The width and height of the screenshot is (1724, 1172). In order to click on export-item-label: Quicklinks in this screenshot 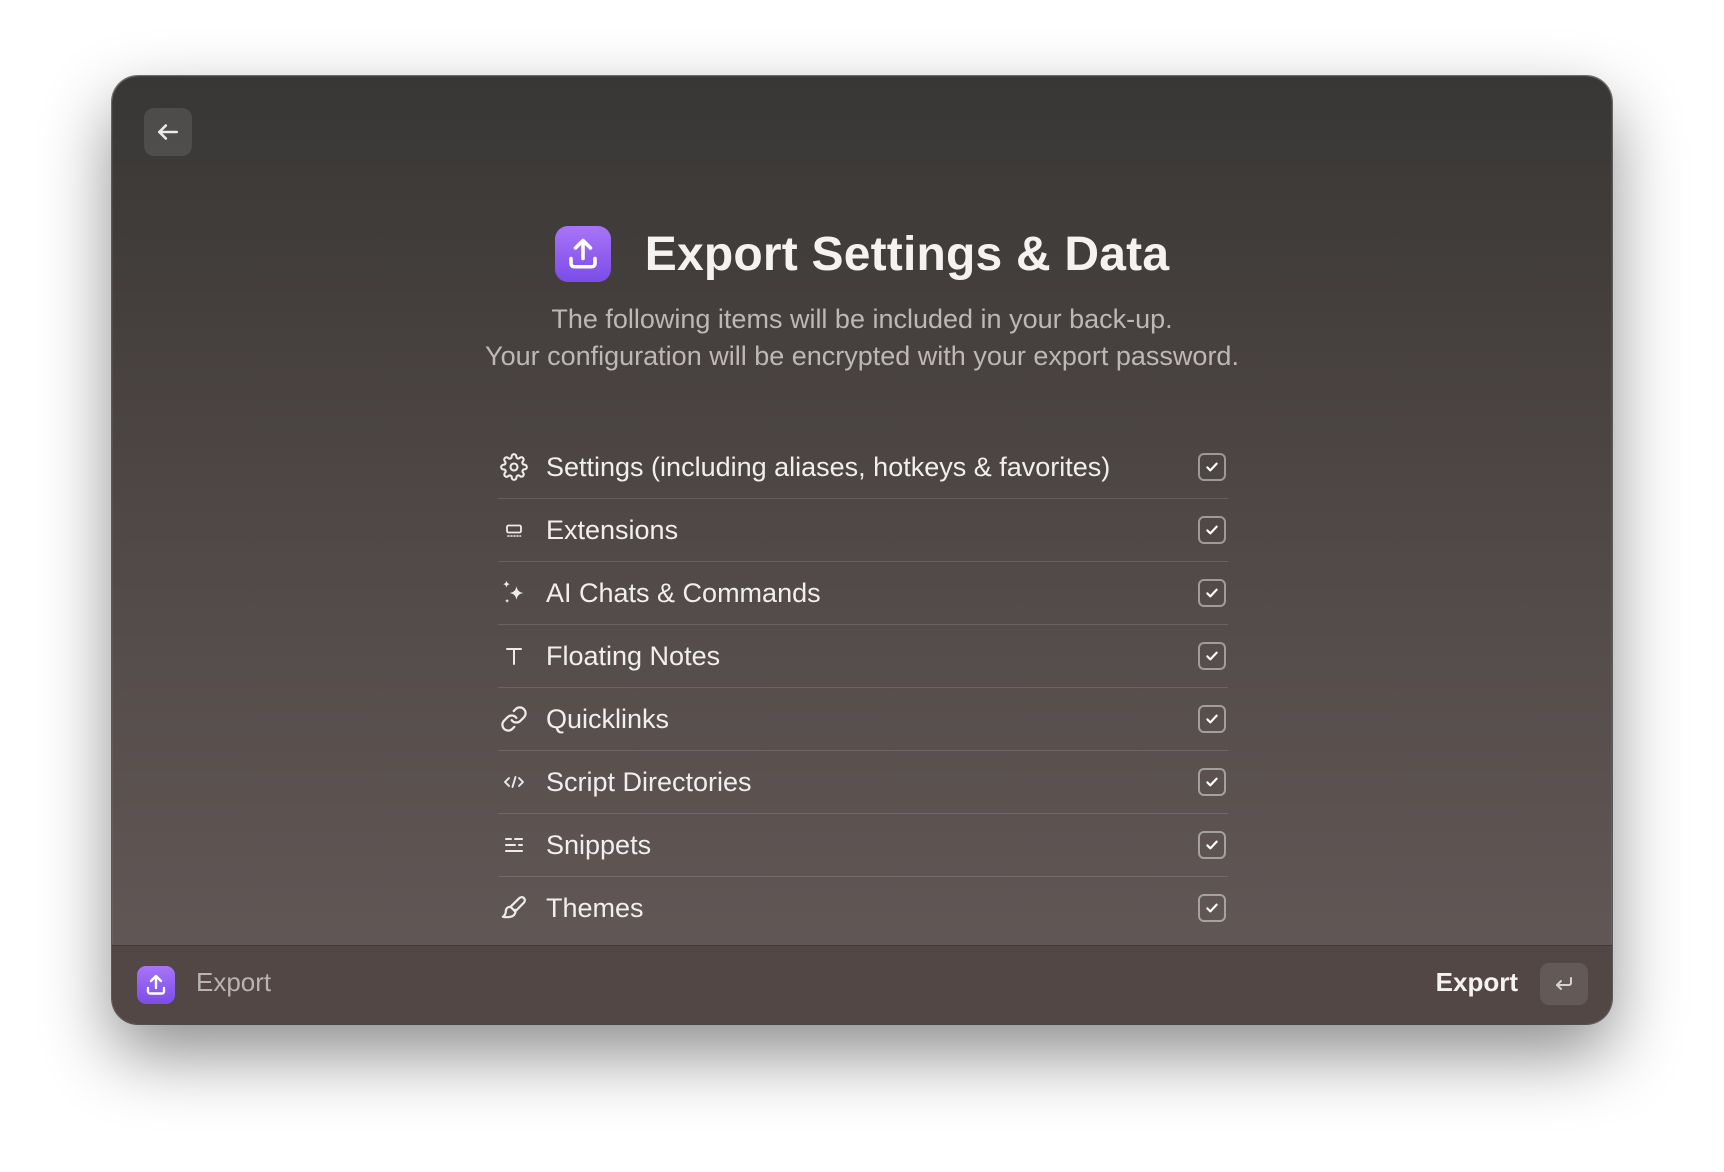, I will do `click(608, 718)`.